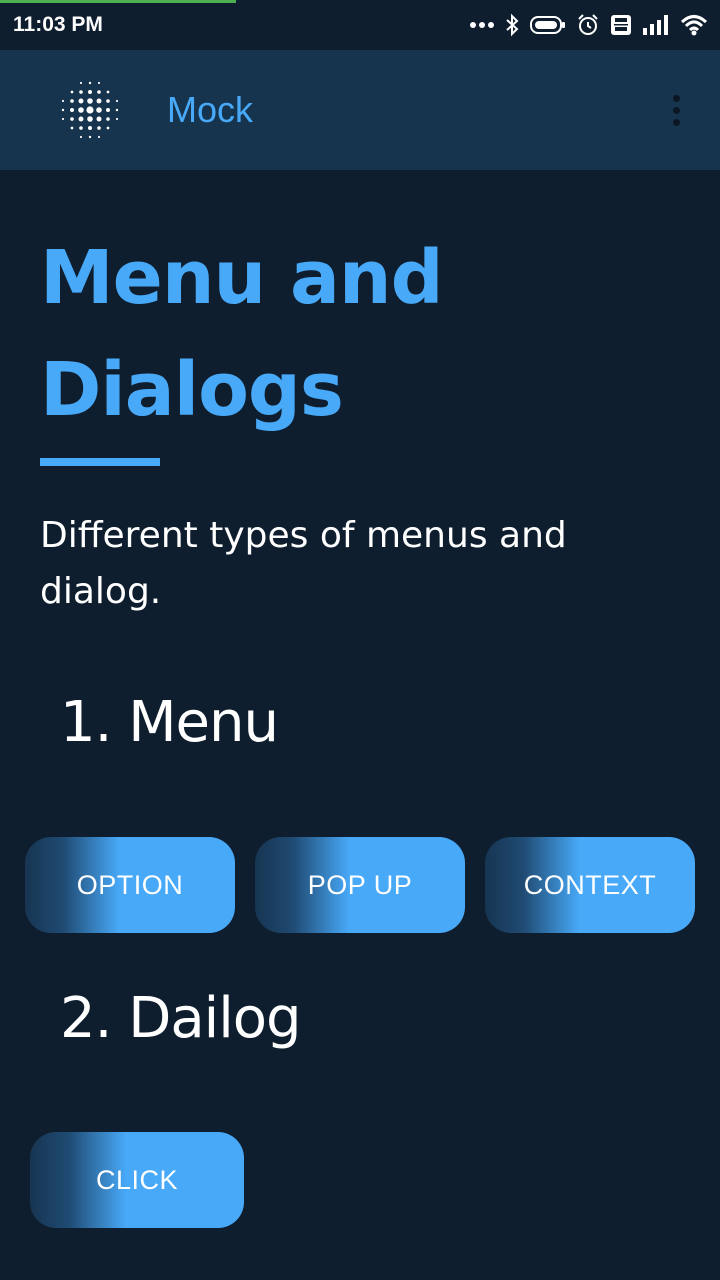 Image resolution: width=720 pixels, height=1280 pixels. I want to click on volte-icon, so click(621, 25).